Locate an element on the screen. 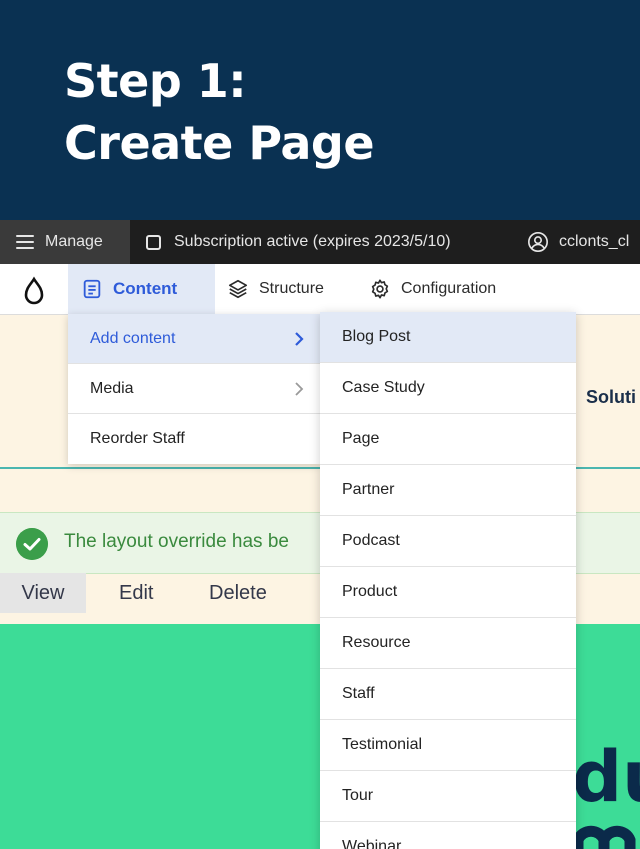  tab-configuration-label: Configuration is located at coordinates (449, 288).